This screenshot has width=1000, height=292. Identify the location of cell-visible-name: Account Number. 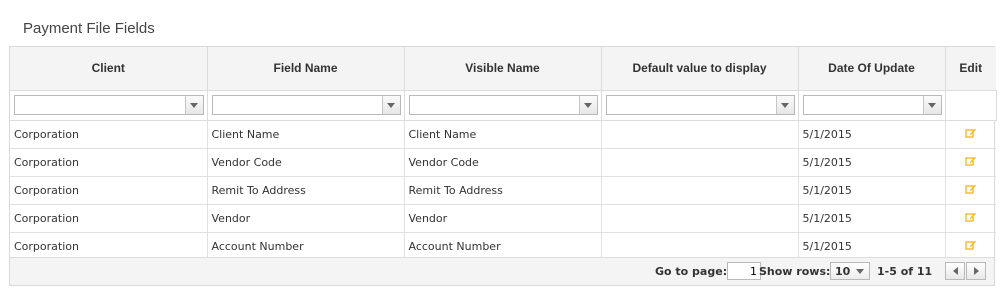
(503, 246).